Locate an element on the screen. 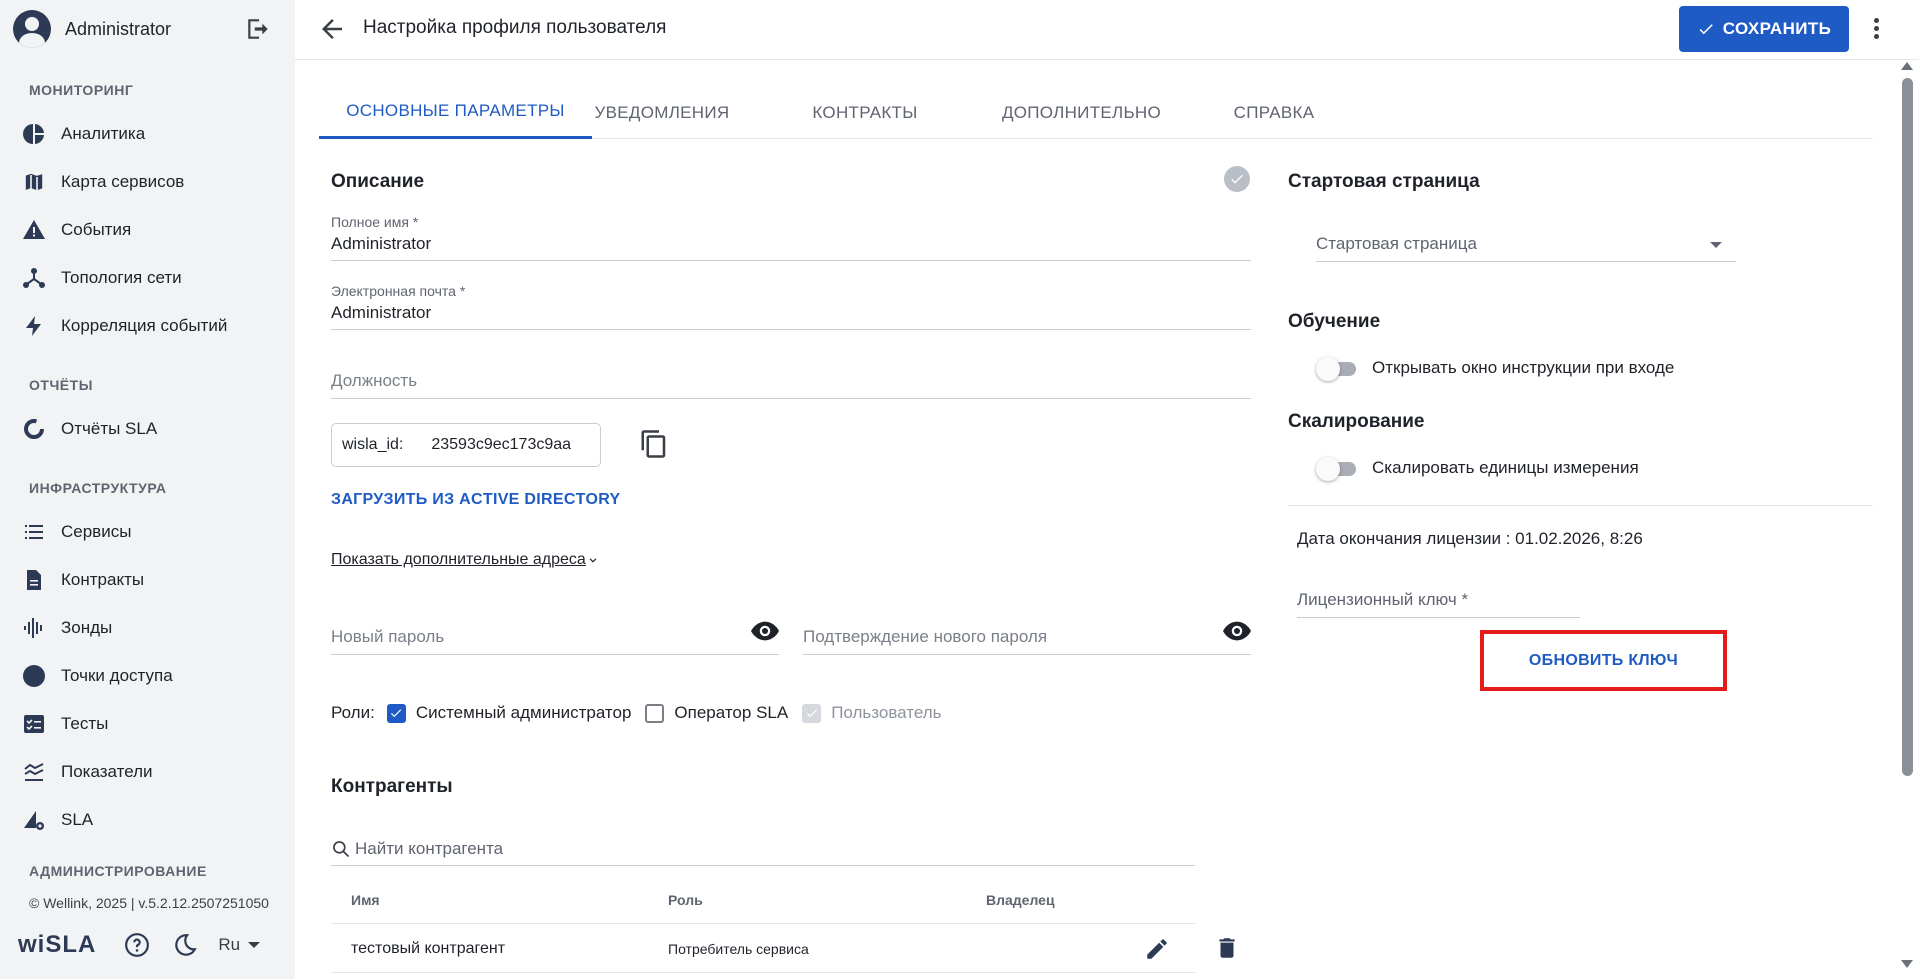 The image size is (1919, 979). sidebar-item-label: Тесты is located at coordinates (85, 723).